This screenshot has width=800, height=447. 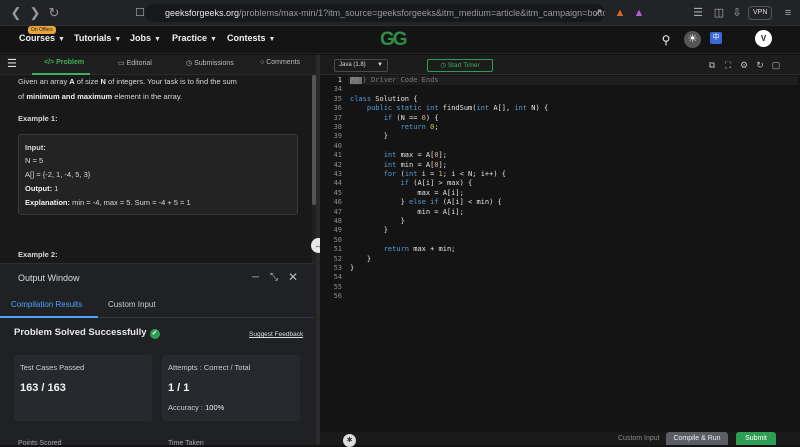 What do you see at coordinates (87, 81) in the screenshot?
I see `desc-text: of size` at bounding box center [87, 81].